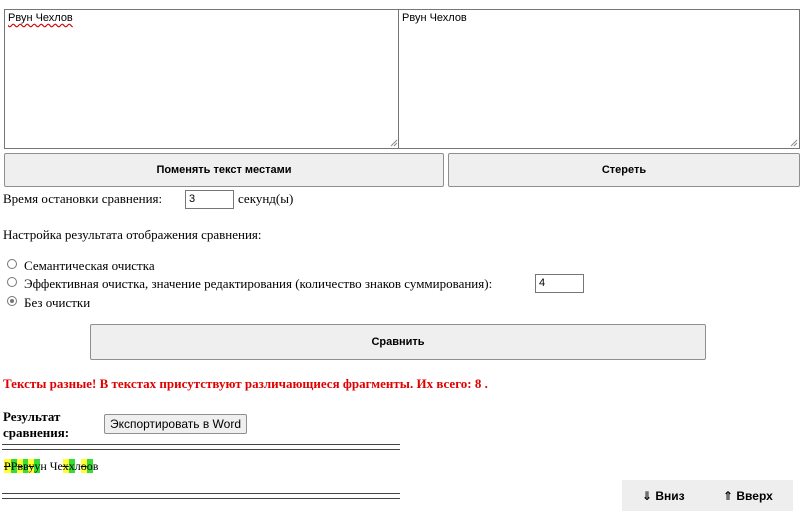  Describe the element at coordinates (559, 283) in the screenshot. I see `efficient-value-input: 4` at that location.